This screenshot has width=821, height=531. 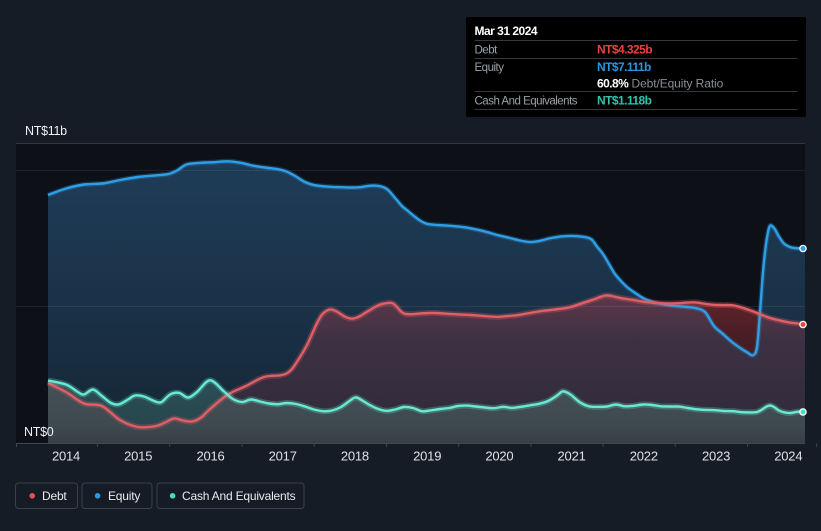 What do you see at coordinates (644, 456) in the screenshot?
I see `svg-text: 2022` at bounding box center [644, 456].